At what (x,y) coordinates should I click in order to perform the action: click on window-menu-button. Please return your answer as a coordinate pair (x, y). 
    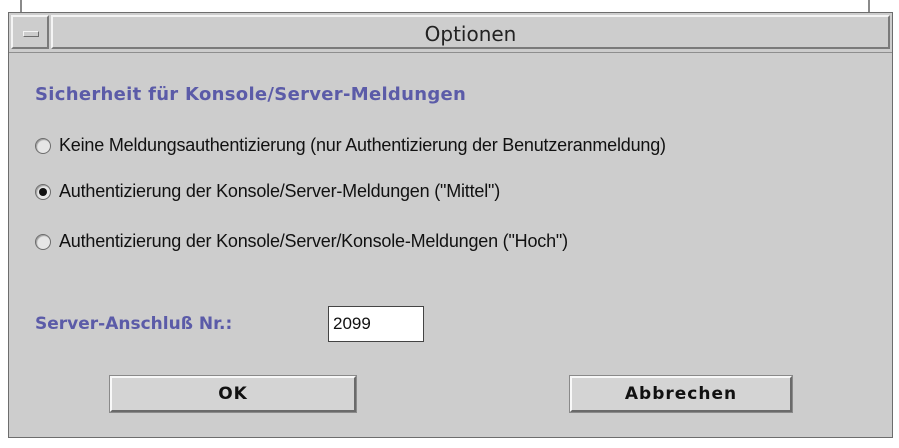
    Looking at the image, I should click on (30, 32).